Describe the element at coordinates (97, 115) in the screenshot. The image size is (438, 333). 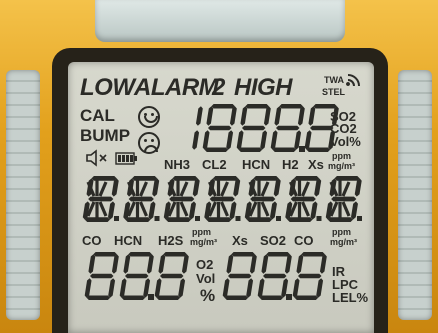
I see `cal-label: CAL` at that location.